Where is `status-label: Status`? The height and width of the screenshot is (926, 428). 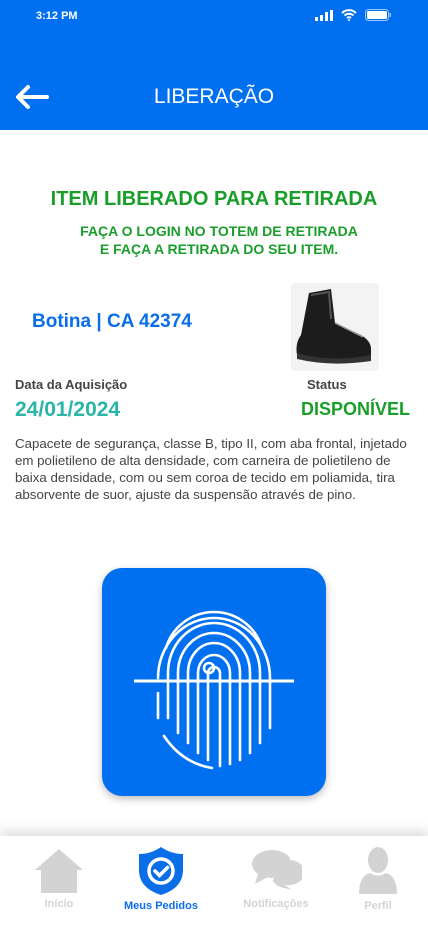 status-label: Status is located at coordinates (327, 384).